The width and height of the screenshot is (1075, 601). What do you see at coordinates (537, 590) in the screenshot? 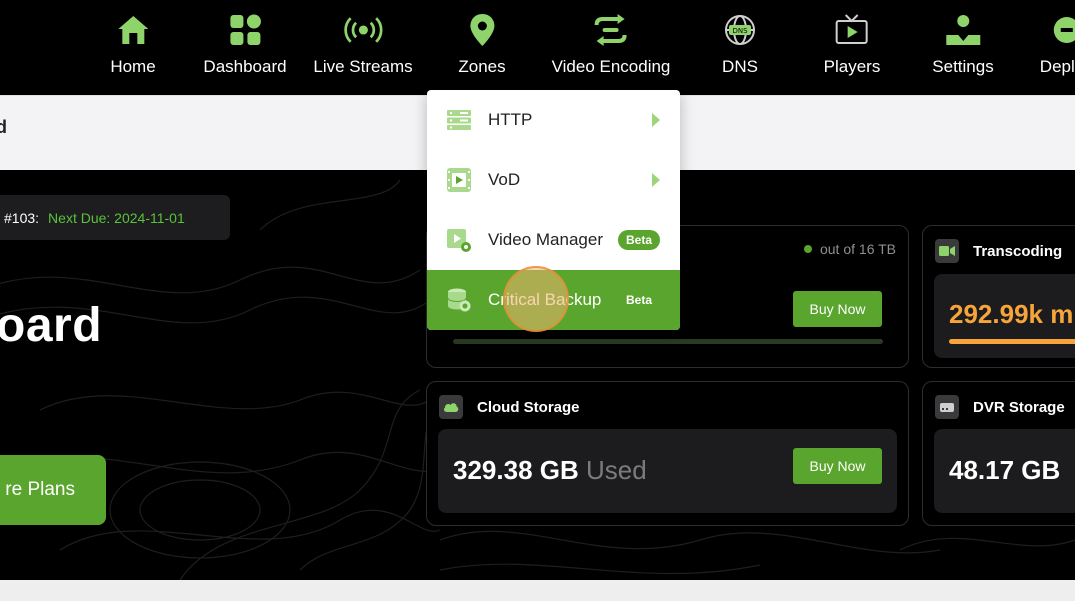
I see `footer-strip` at bounding box center [537, 590].